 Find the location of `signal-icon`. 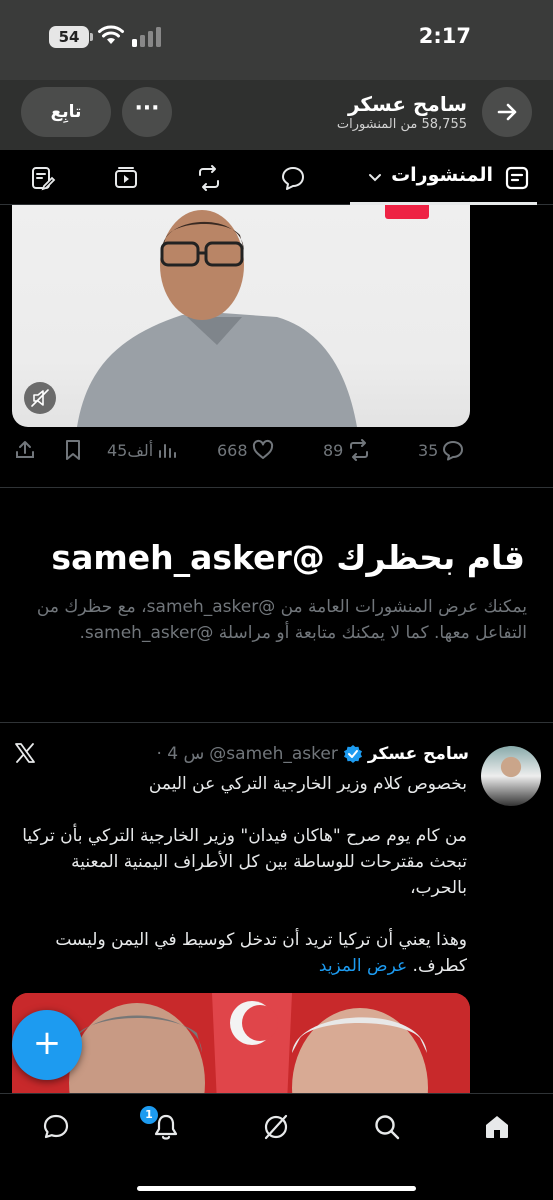

signal-icon is located at coordinates (146, 37).